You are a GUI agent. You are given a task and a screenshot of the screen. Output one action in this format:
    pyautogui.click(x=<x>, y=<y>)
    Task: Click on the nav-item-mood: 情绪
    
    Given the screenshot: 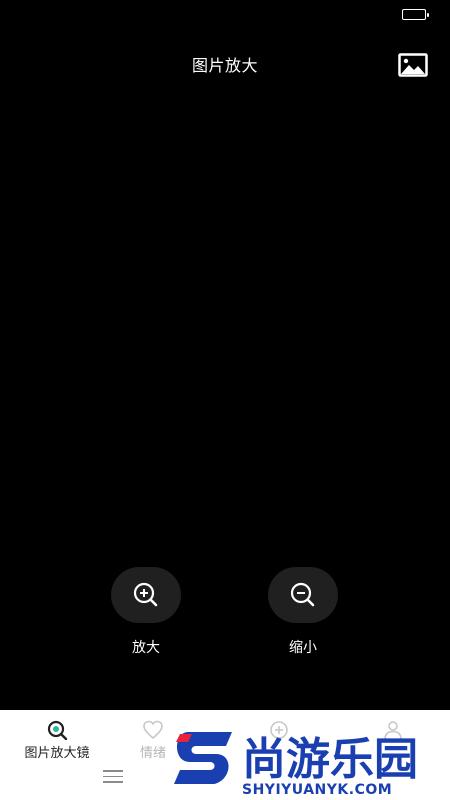 What is the action you would take?
    pyautogui.click(x=153, y=737)
    